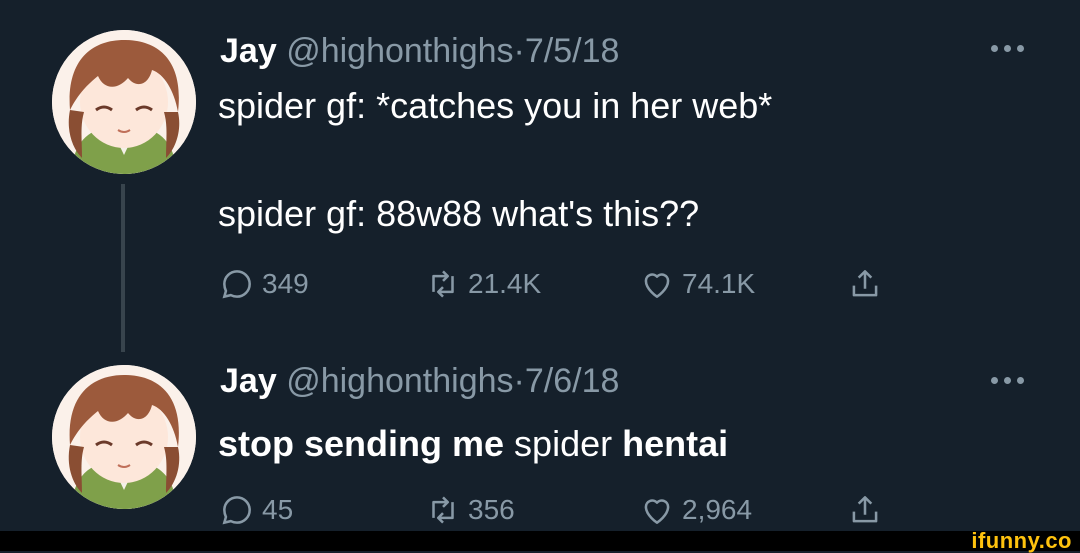 This screenshot has width=1080, height=553. Describe the element at coordinates (568, 510) in the screenshot. I see `tweet-actions: 45 356 2,964` at that location.